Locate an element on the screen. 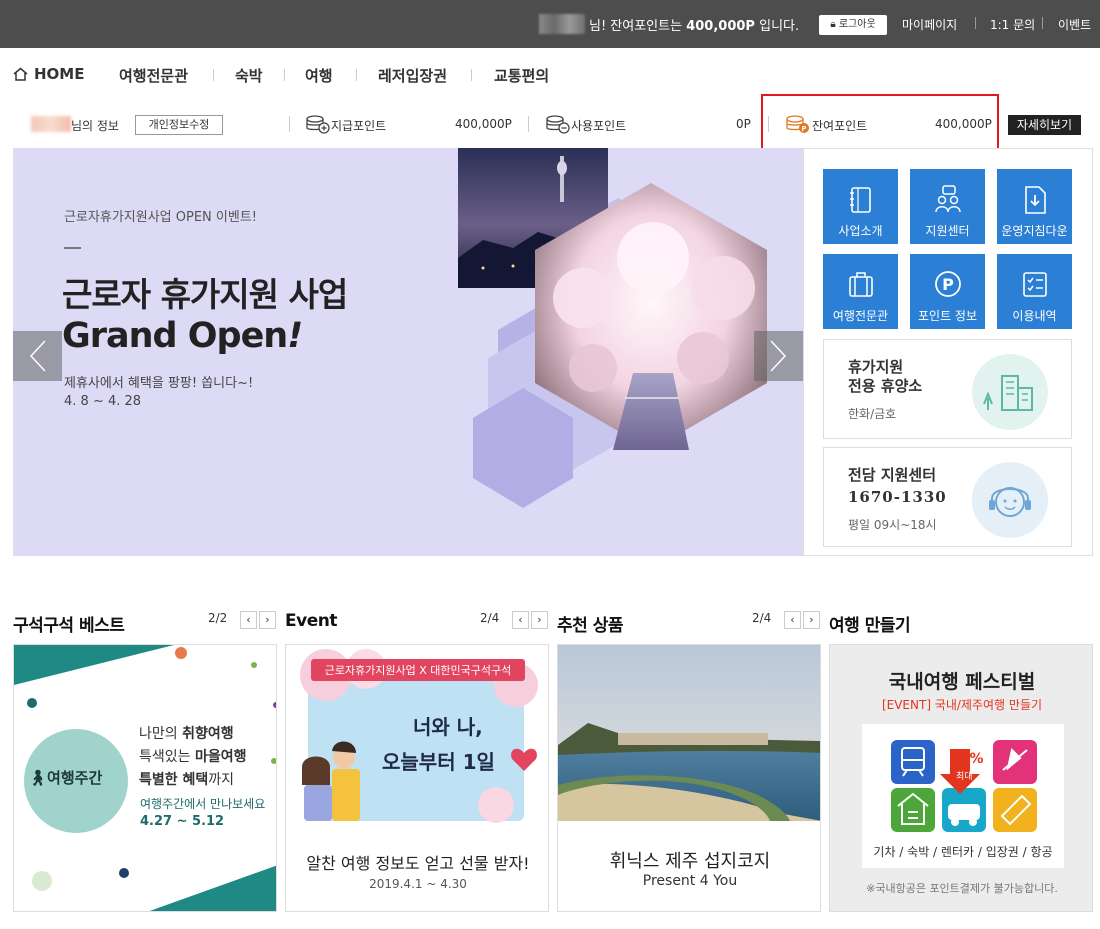  resort-title-line2: 전용 휴양소 is located at coordinates (885, 386).